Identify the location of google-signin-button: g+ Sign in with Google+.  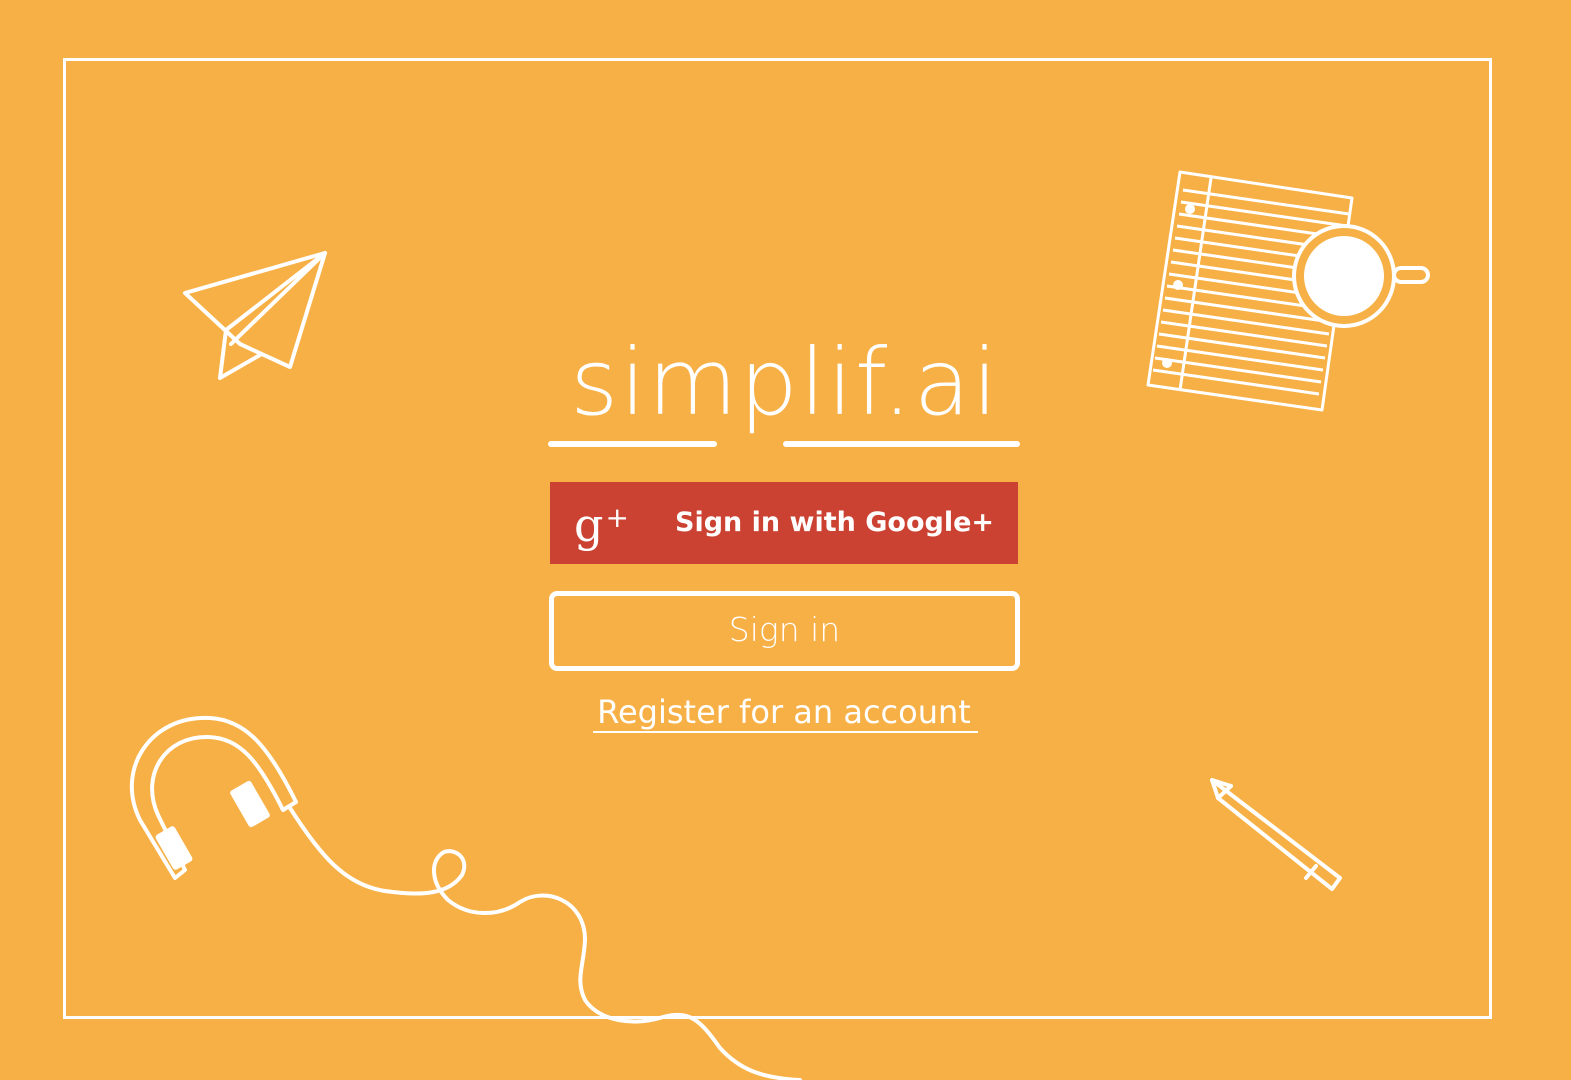
(784, 523).